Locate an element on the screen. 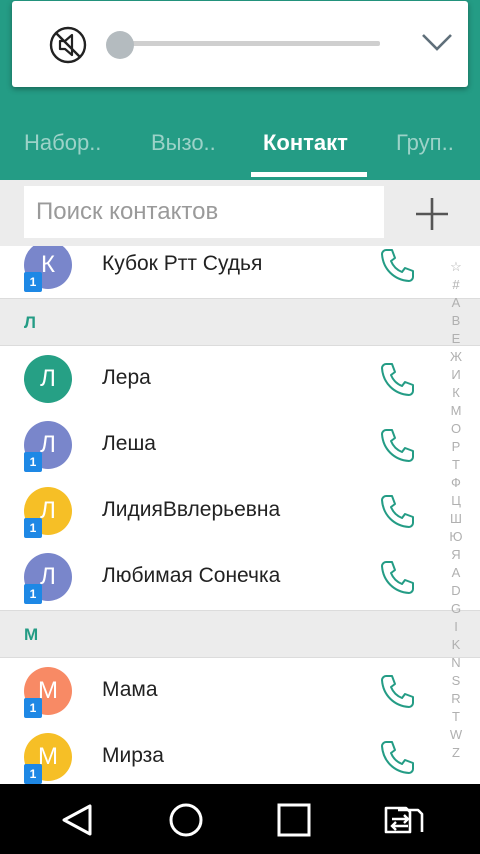 This screenshot has width=480, height=854. contact-row: Л 1 Любимая Сонечка is located at coordinates (240, 577).